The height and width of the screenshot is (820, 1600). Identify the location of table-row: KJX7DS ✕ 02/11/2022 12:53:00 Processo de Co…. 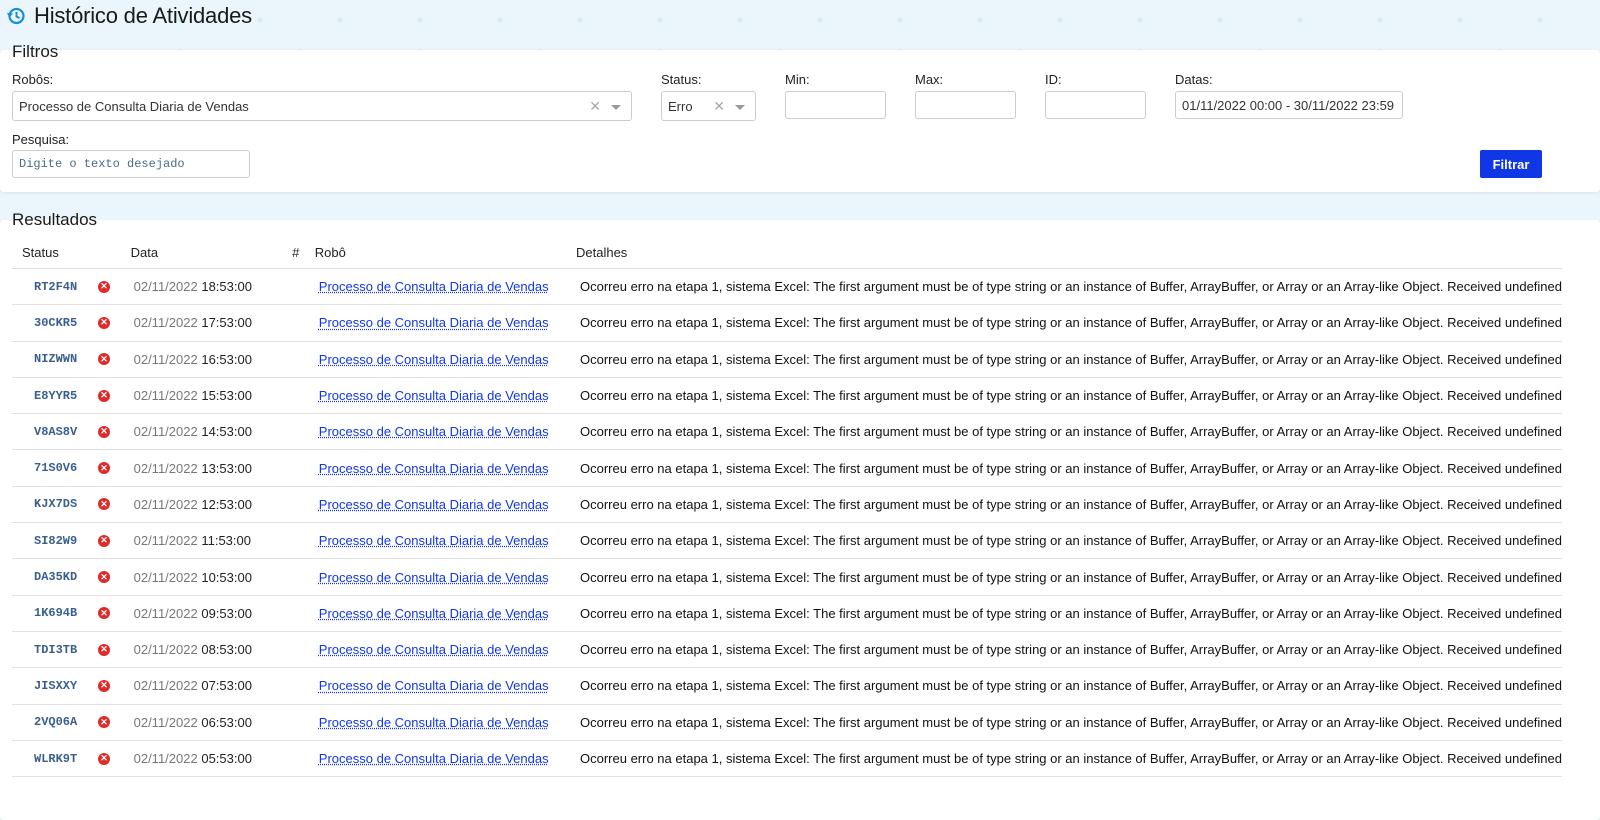
(787, 504).